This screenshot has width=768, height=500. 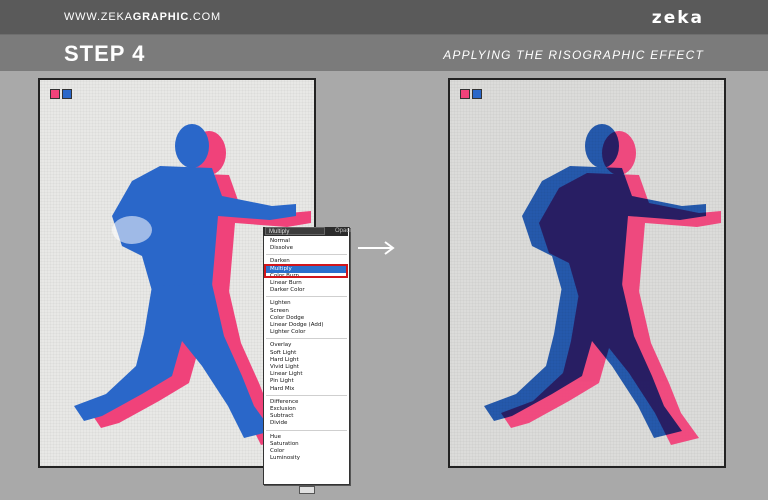 I want to click on blend-mode-item: Lighten, so click(x=306, y=303).